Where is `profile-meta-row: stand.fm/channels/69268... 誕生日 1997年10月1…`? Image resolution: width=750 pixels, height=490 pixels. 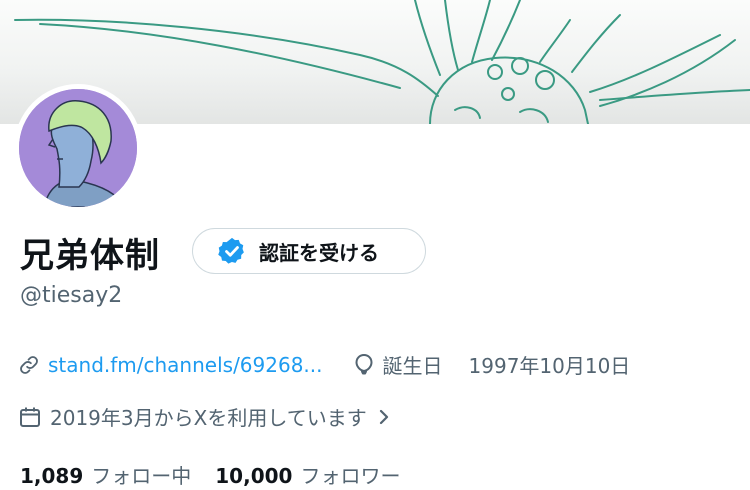
profile-meta-row: stand.fm/channels/69268... 誕生日 1997年10月1… is located at coordinates (324, 364).